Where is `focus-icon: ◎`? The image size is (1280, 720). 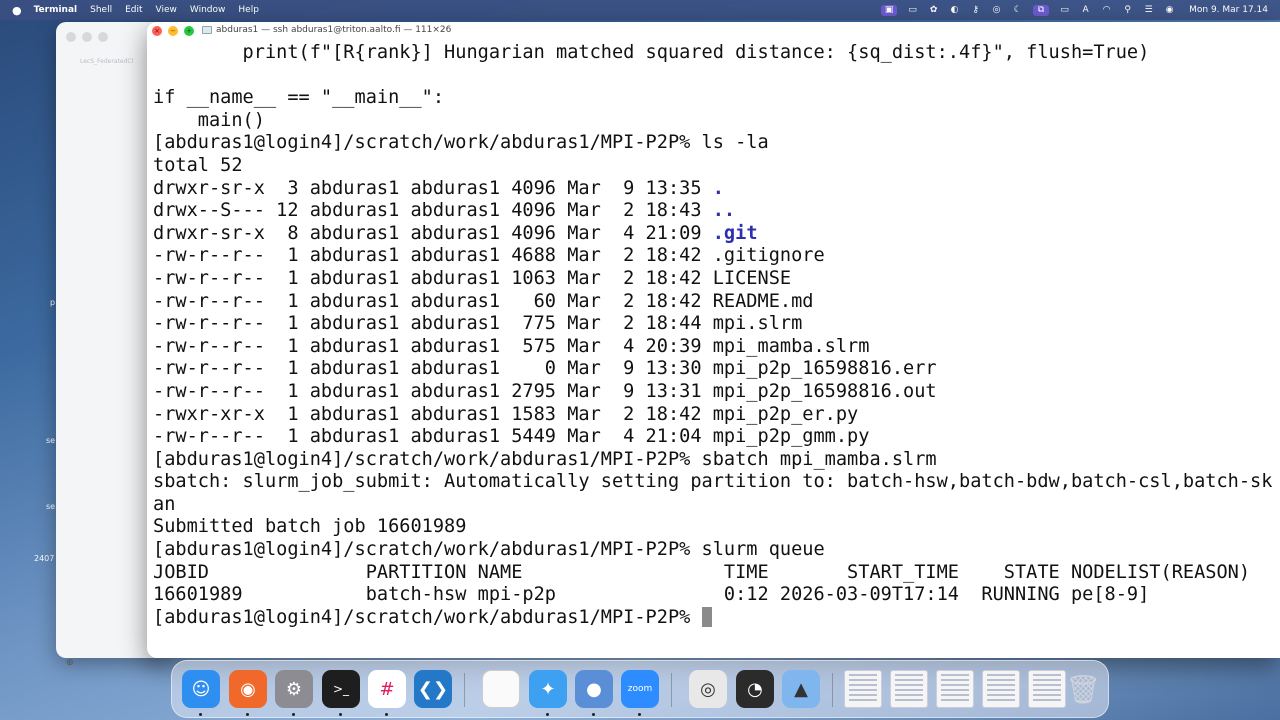
focus-icon: ◎ is located at coordinates (996, 10).